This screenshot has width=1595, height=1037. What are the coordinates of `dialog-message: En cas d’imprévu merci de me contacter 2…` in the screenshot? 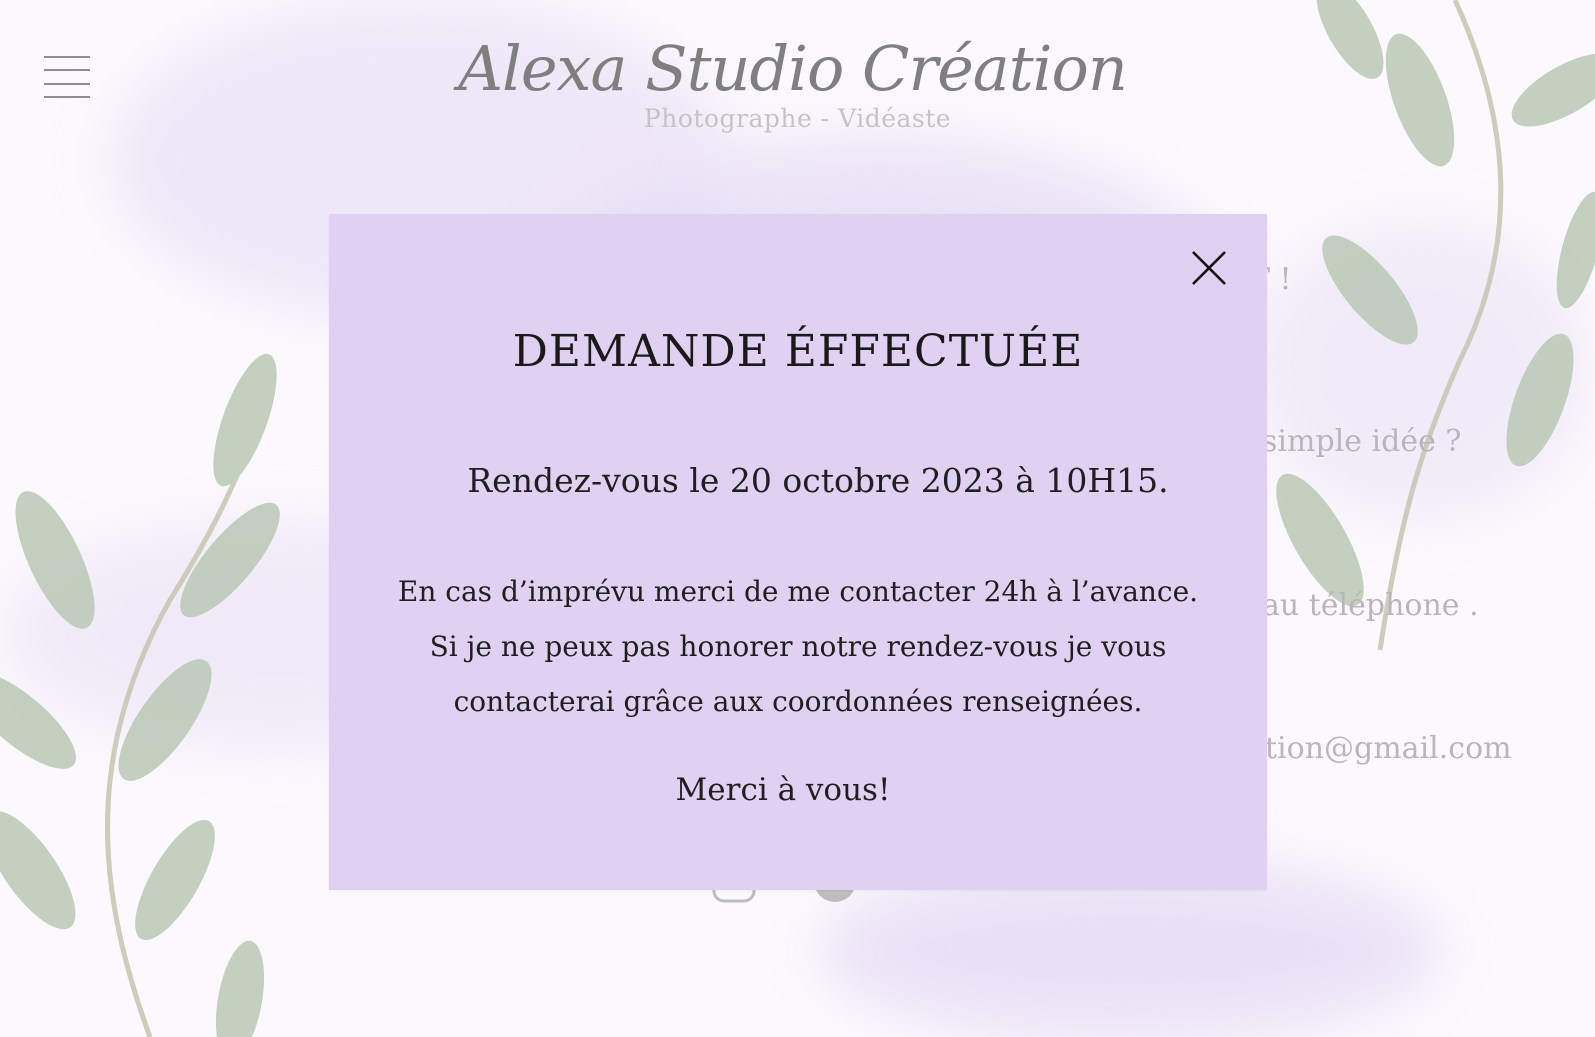 It's located at (798, 646).